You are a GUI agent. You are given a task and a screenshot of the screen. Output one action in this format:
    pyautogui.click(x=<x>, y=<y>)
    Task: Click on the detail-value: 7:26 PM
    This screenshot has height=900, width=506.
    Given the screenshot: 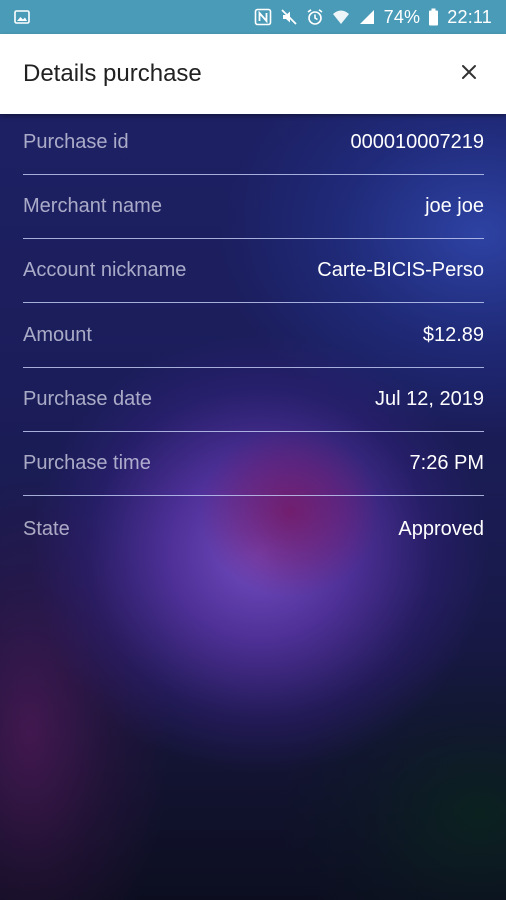 What is the action you would take?
    pyautogui.click(x=446, y=463)
    